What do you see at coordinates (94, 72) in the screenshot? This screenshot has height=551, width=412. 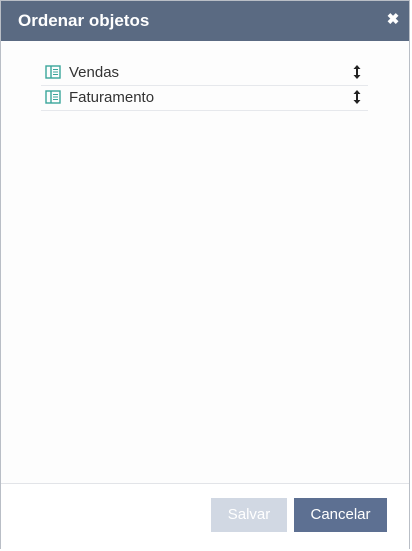 I see `list-item-label: Vendas` at bounding box center [94, 72].